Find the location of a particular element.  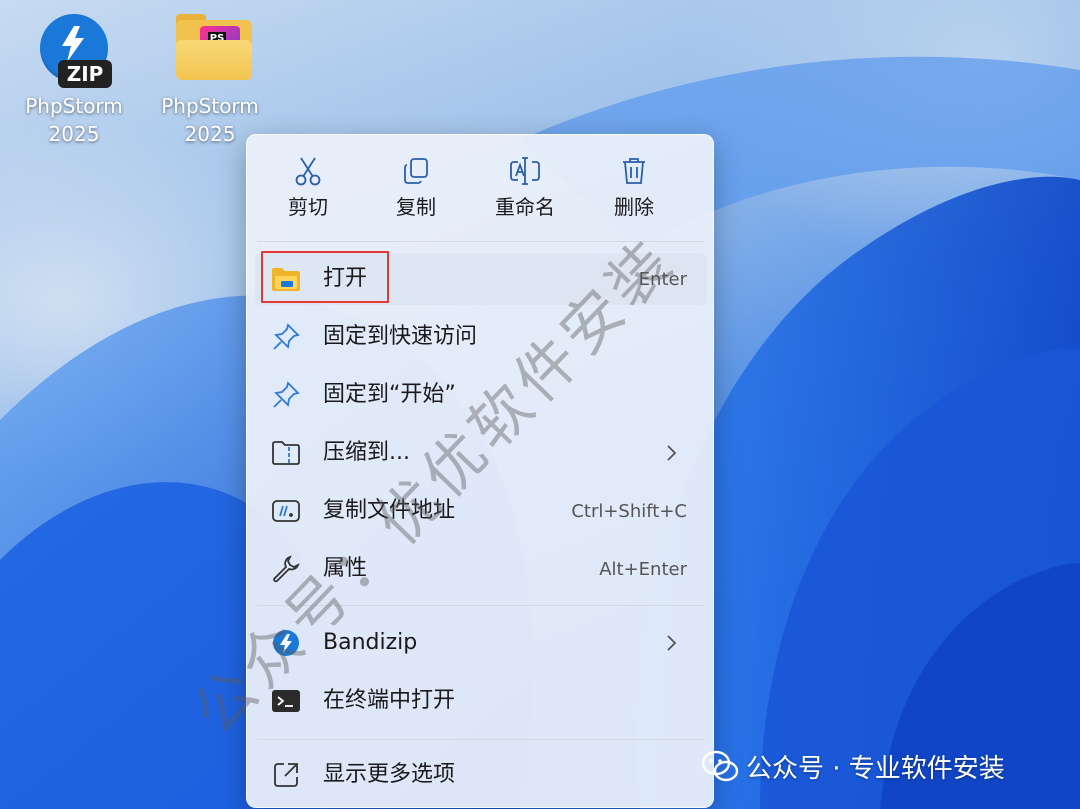

wechat-icon is located at coordinates (720, 766).